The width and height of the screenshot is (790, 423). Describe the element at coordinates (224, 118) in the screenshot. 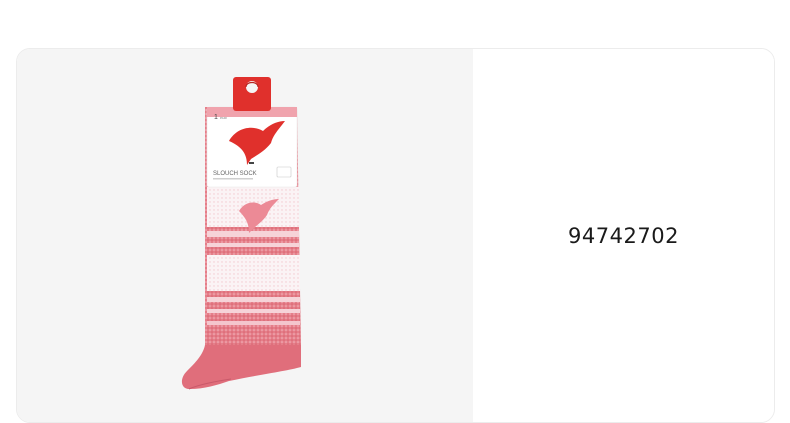

I see `tag-pair-unit: PAIR` at that location.